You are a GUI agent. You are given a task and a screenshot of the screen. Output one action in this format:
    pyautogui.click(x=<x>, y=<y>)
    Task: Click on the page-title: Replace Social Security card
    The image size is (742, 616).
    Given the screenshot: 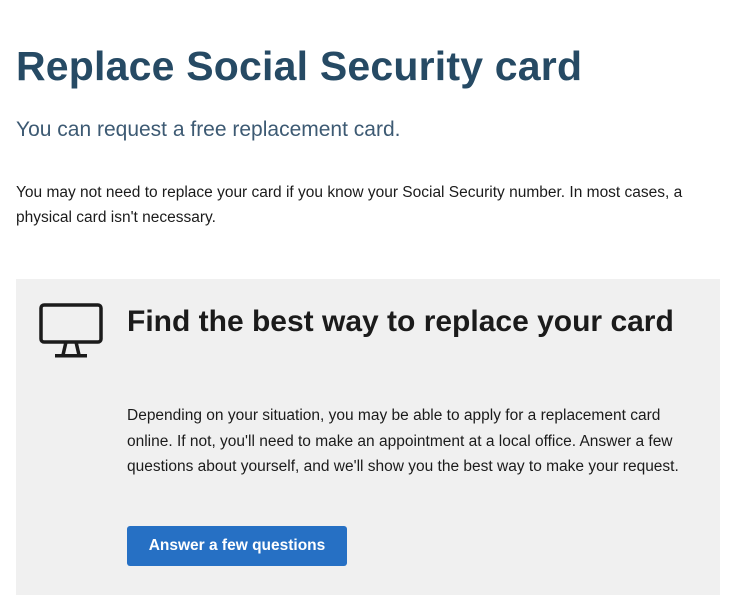 What is the action you would take?
    pyautogui.click(x=299, y=66)
    